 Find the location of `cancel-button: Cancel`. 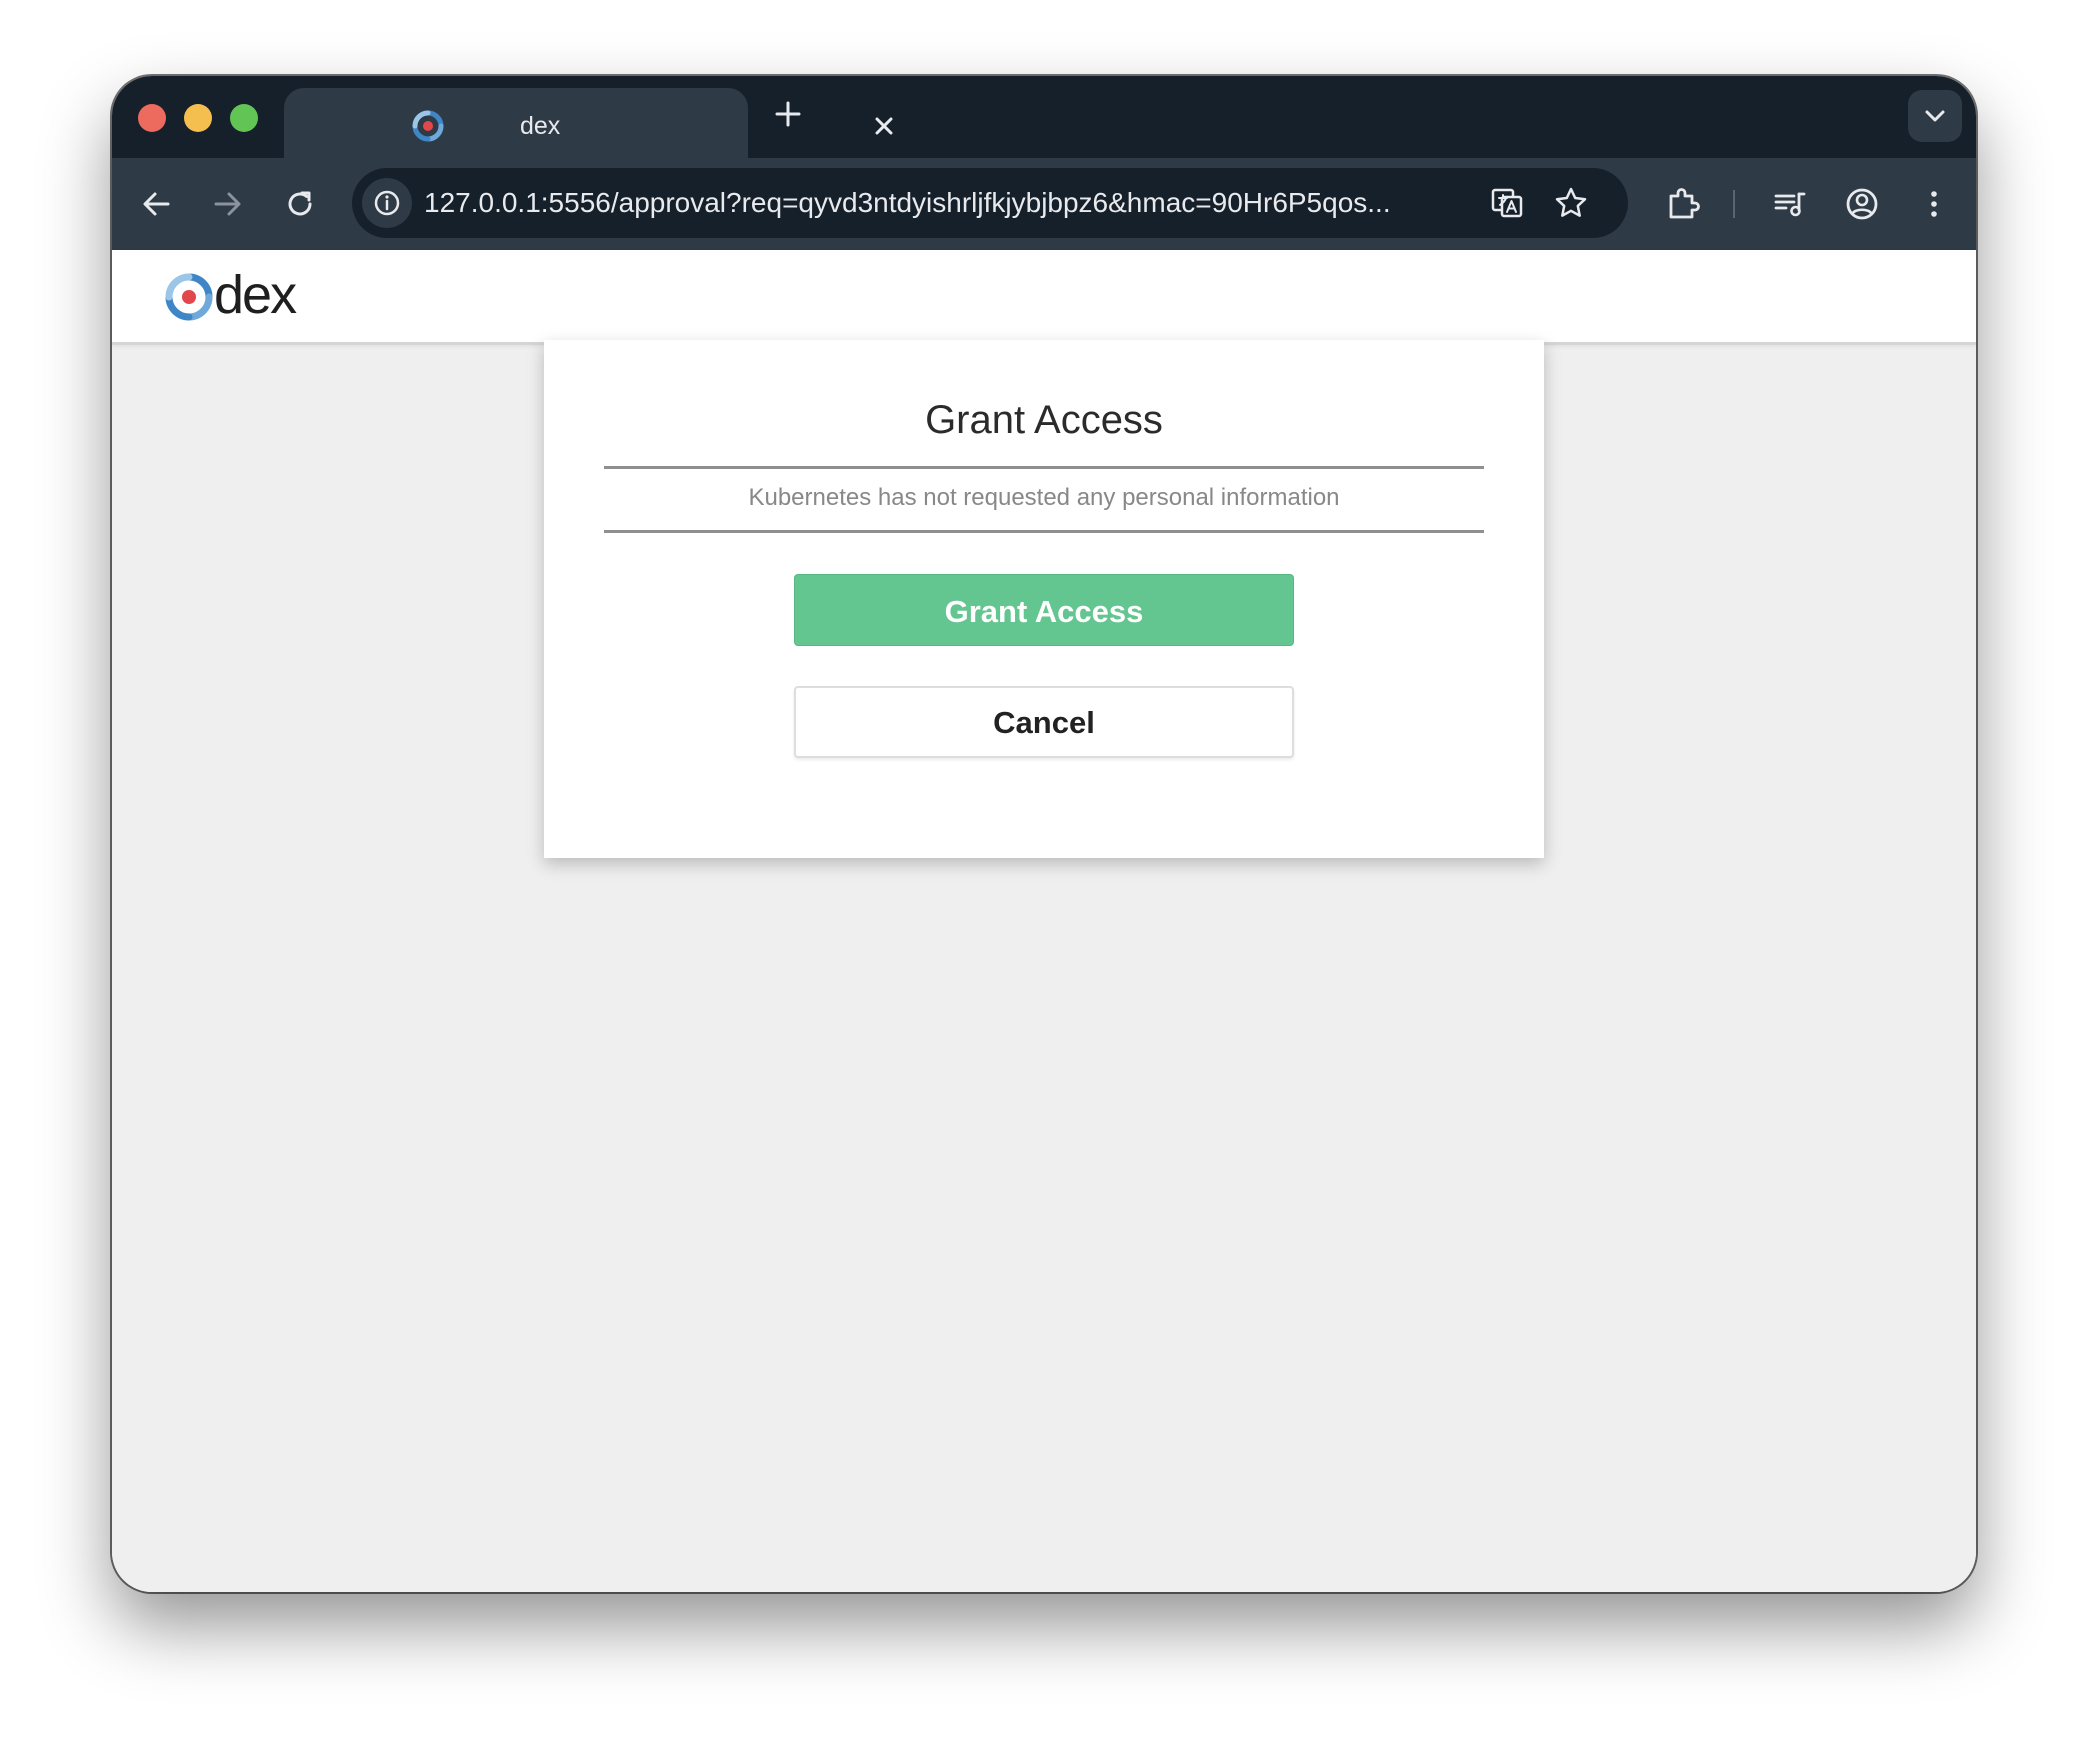

cancel-button: Cancel is located at coordinates (1044, 722).